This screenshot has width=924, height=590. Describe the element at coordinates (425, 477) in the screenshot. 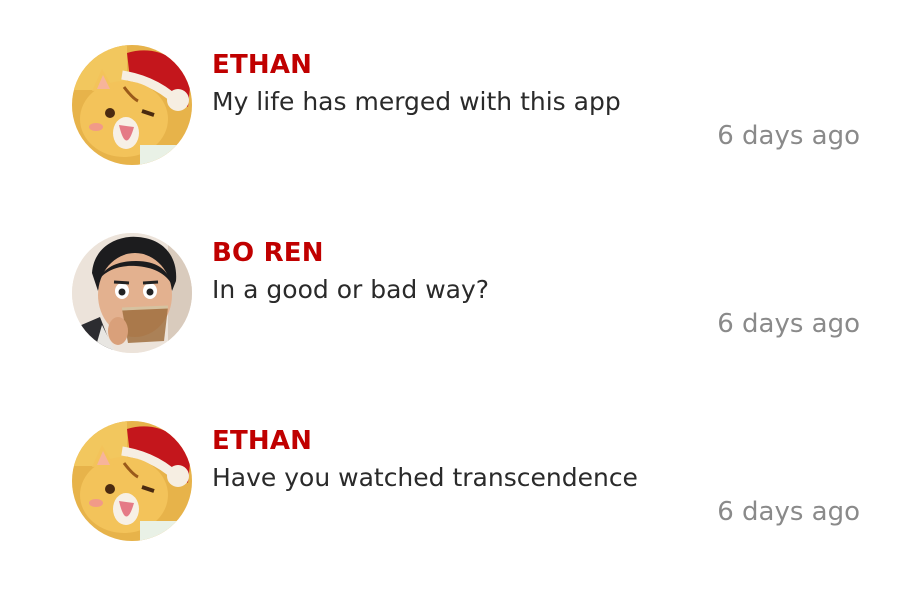

I see `comment-message: Have you watched transcendence` at that location.